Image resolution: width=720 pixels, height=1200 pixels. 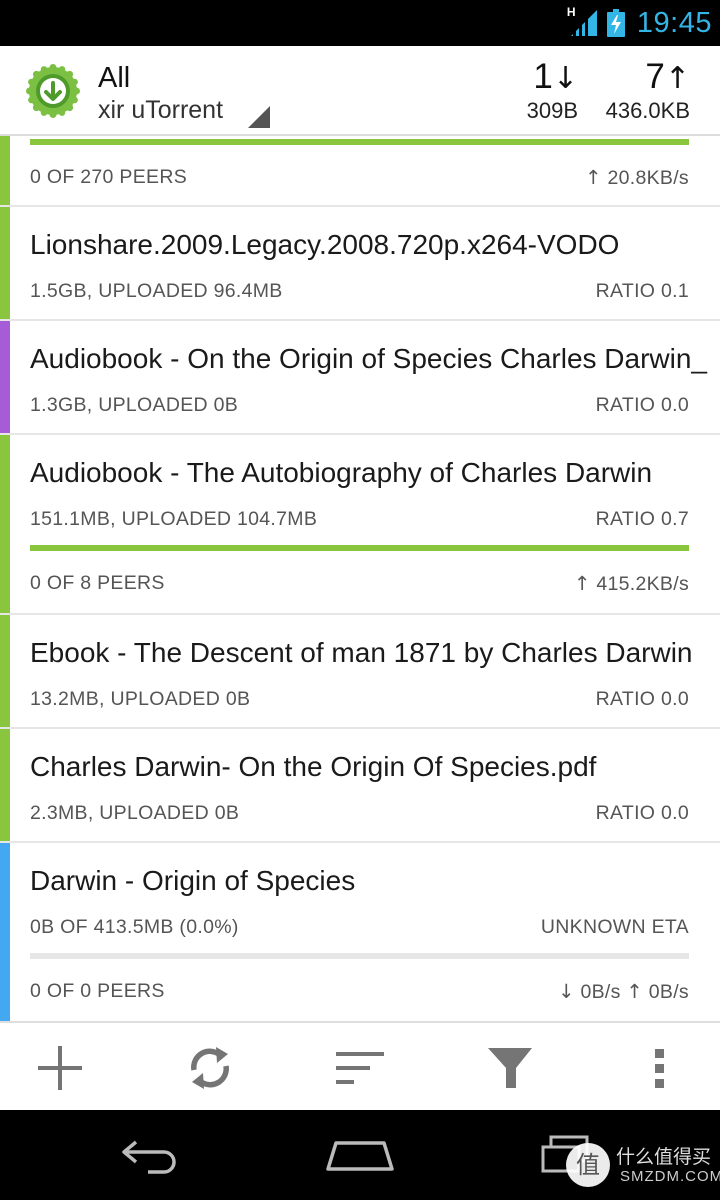 I want to click on upload-speed: 415.2KB/s, so click(x=642, y=584).